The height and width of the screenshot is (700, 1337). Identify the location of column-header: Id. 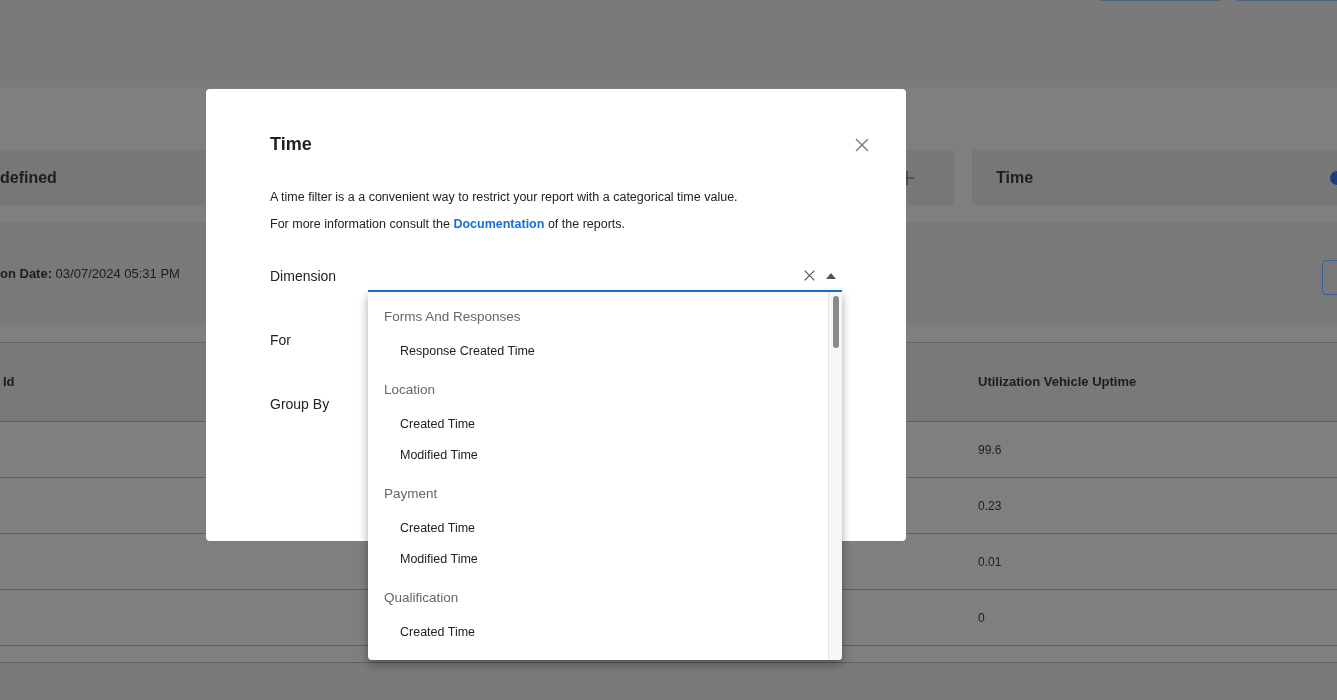
(9, 382).